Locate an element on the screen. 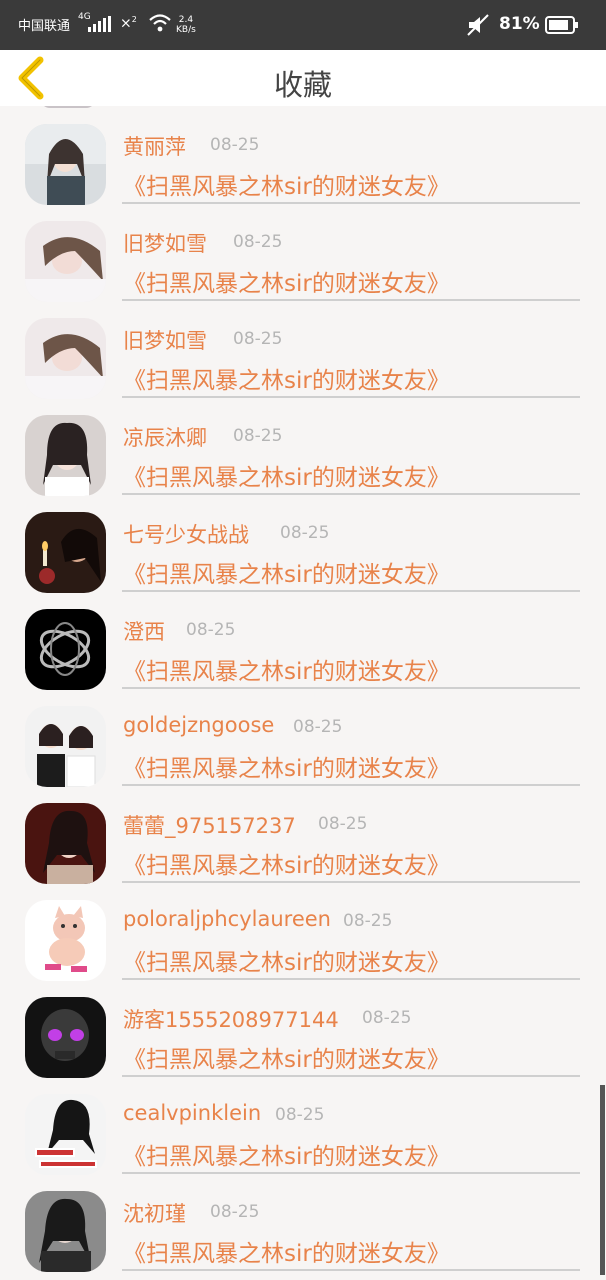 The width and height of the screenshot is (606, 1280). app-header: 收藏 is located at coordinates (303, 78).